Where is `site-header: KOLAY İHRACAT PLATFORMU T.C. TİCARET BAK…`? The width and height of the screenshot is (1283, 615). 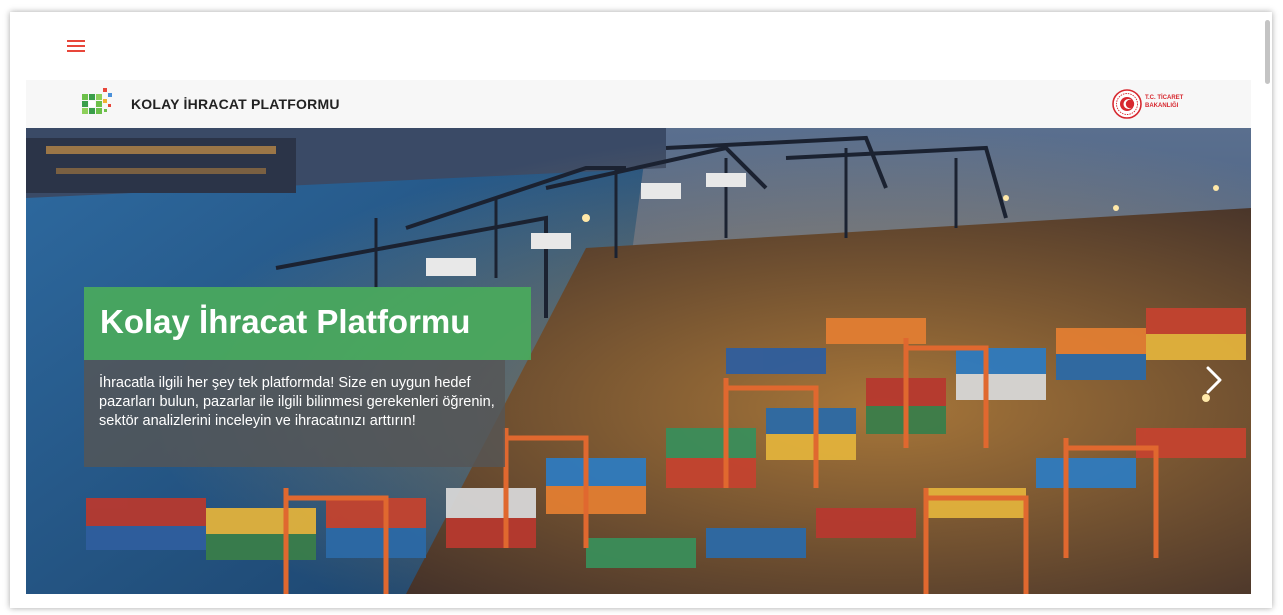
site-header: KOLAY İHRACAT PLATFORMU T.C. TİCARET BAK… is located at coordinates (638, 104).